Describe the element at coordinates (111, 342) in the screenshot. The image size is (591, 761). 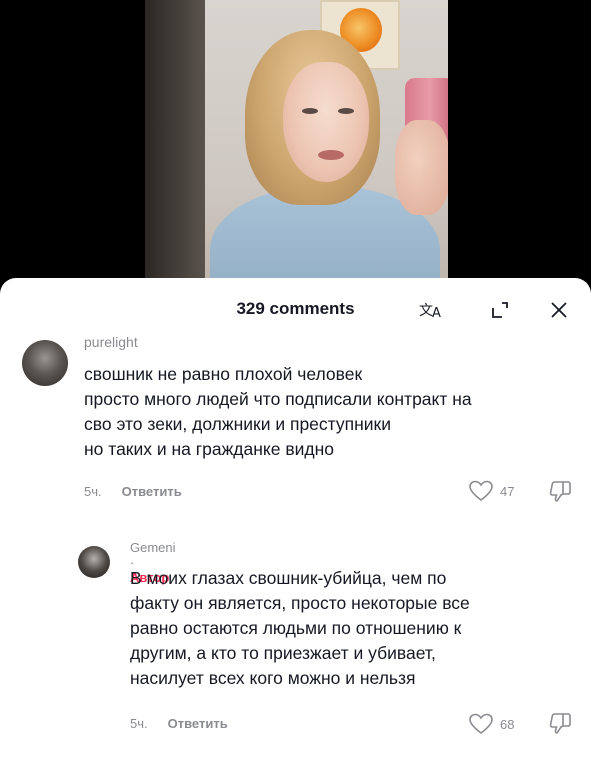
I see `comment-username: purelight` at that location.